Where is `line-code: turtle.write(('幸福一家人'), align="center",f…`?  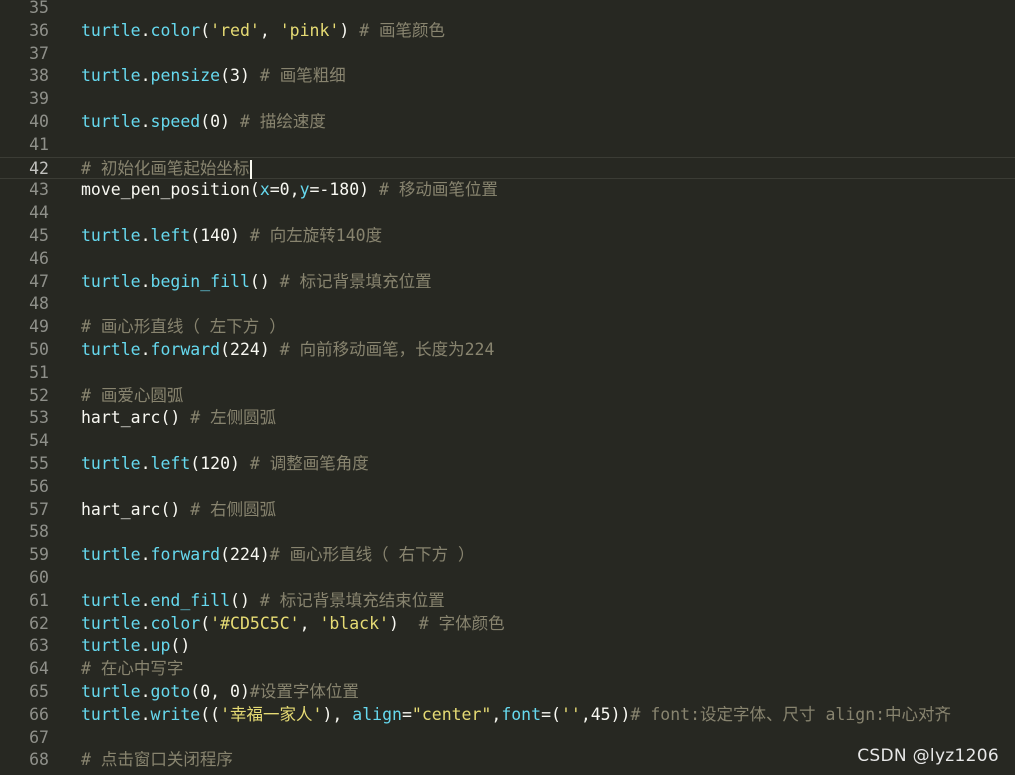
line-code: turtle.write(('幸福一家人'), align="center",f… is located at coordinates (516, 715).